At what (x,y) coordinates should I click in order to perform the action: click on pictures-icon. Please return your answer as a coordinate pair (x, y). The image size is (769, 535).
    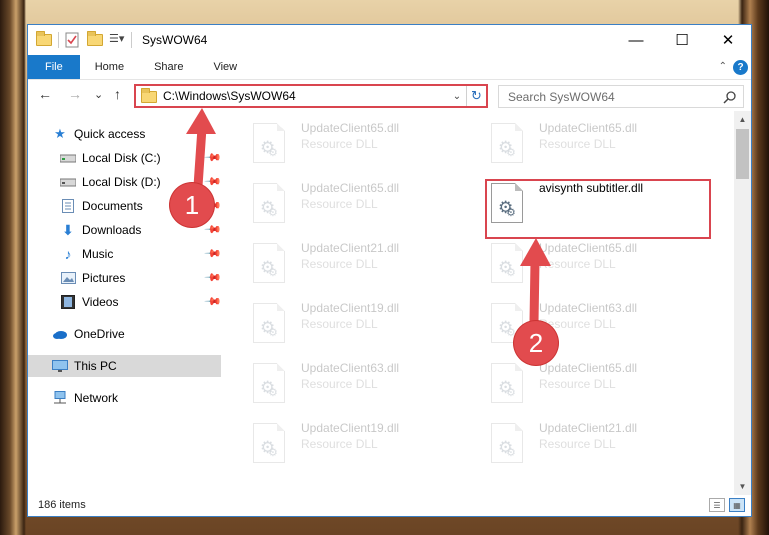
    Looking at the image, I should click on (68, 278).